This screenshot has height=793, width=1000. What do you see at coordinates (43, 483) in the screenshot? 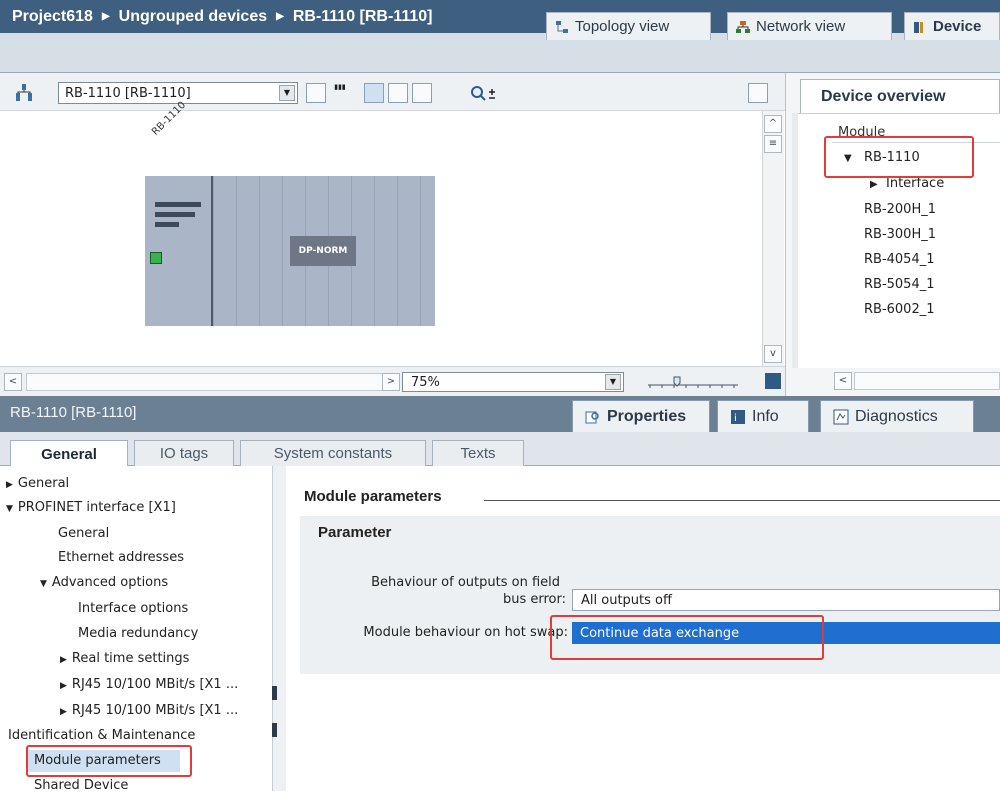
I see `tree-item-label: General` at bounding box center [43, 483].